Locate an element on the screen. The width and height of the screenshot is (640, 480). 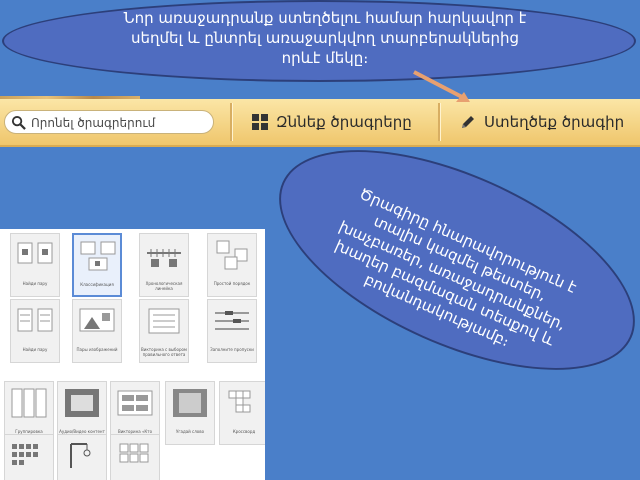
template-tile: Виселица is located at coordinates (82, 457).